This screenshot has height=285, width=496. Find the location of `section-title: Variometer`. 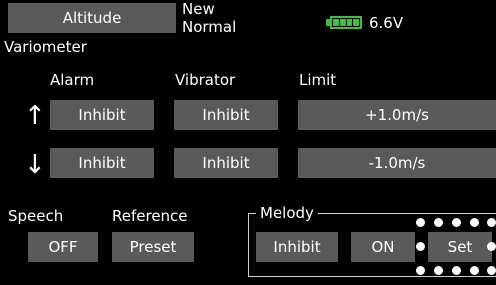

section-title: Variometer is located at coordinates (45, 47).